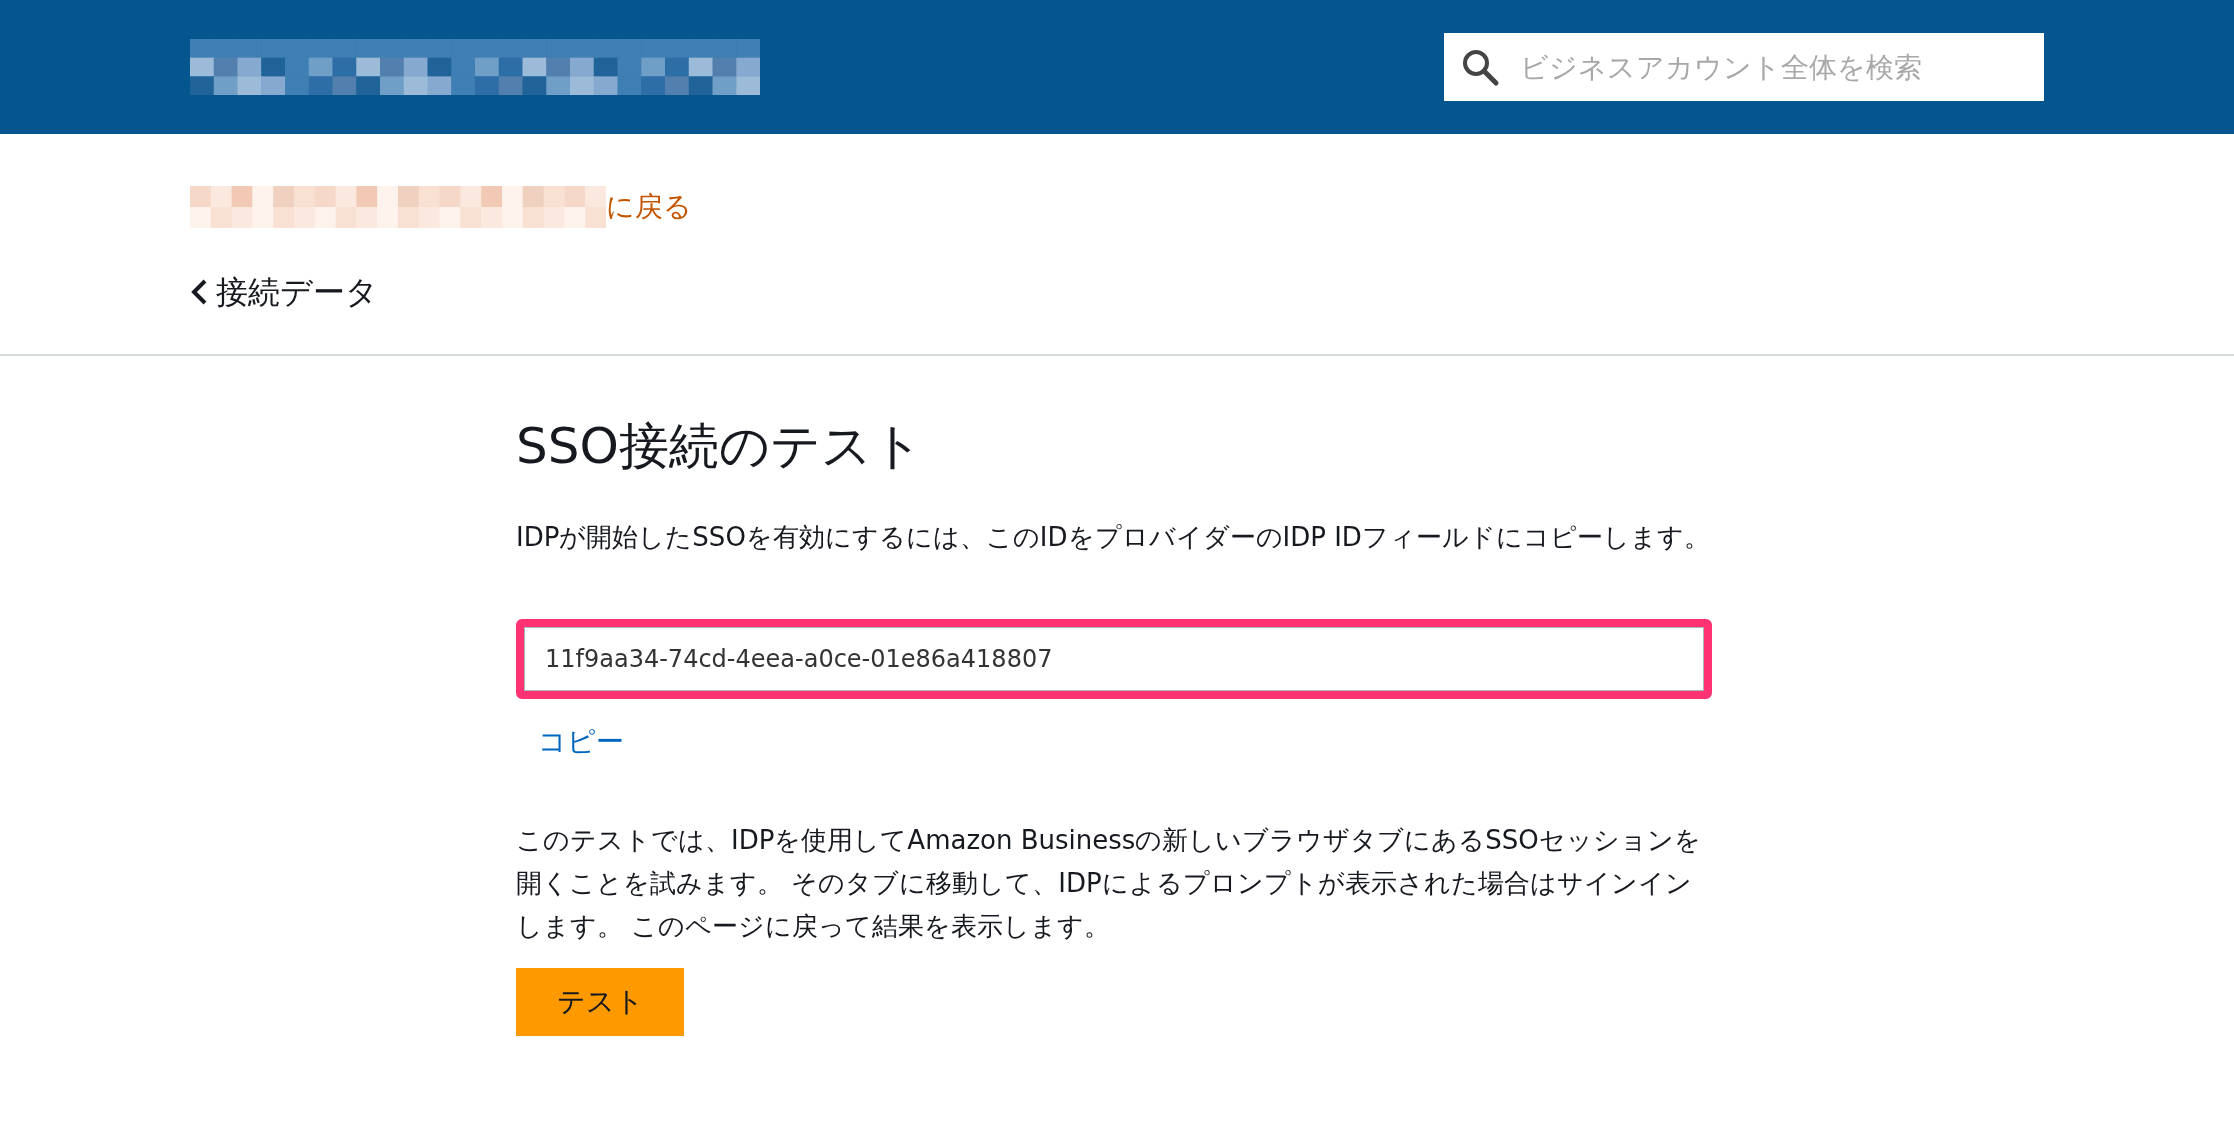 The height and width of the screenshot is (1124, 2234). What do you see at coordinates (720, 446) in the screenshot?
I see `page-title: SSO接続のテスト` at bounding box center [720, 446].